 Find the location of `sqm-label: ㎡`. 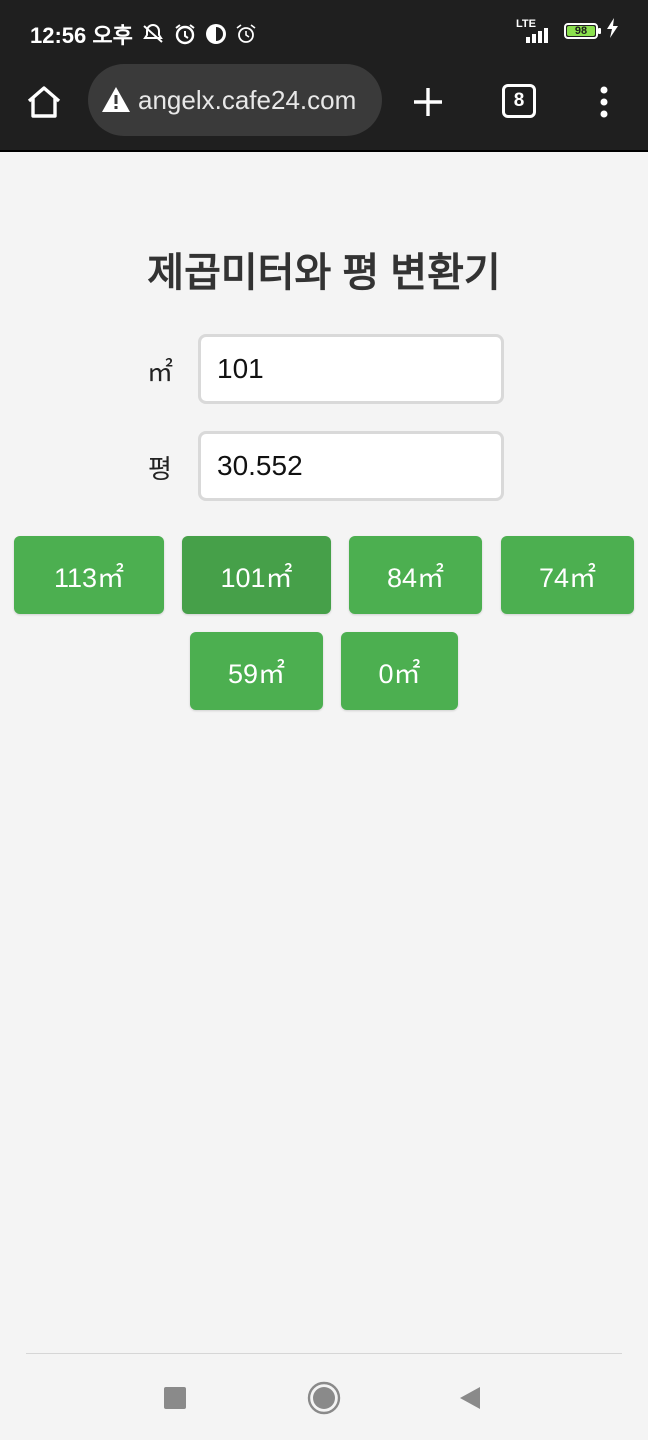

sqm-label: ㎡ is located at coordinates (159, 372).